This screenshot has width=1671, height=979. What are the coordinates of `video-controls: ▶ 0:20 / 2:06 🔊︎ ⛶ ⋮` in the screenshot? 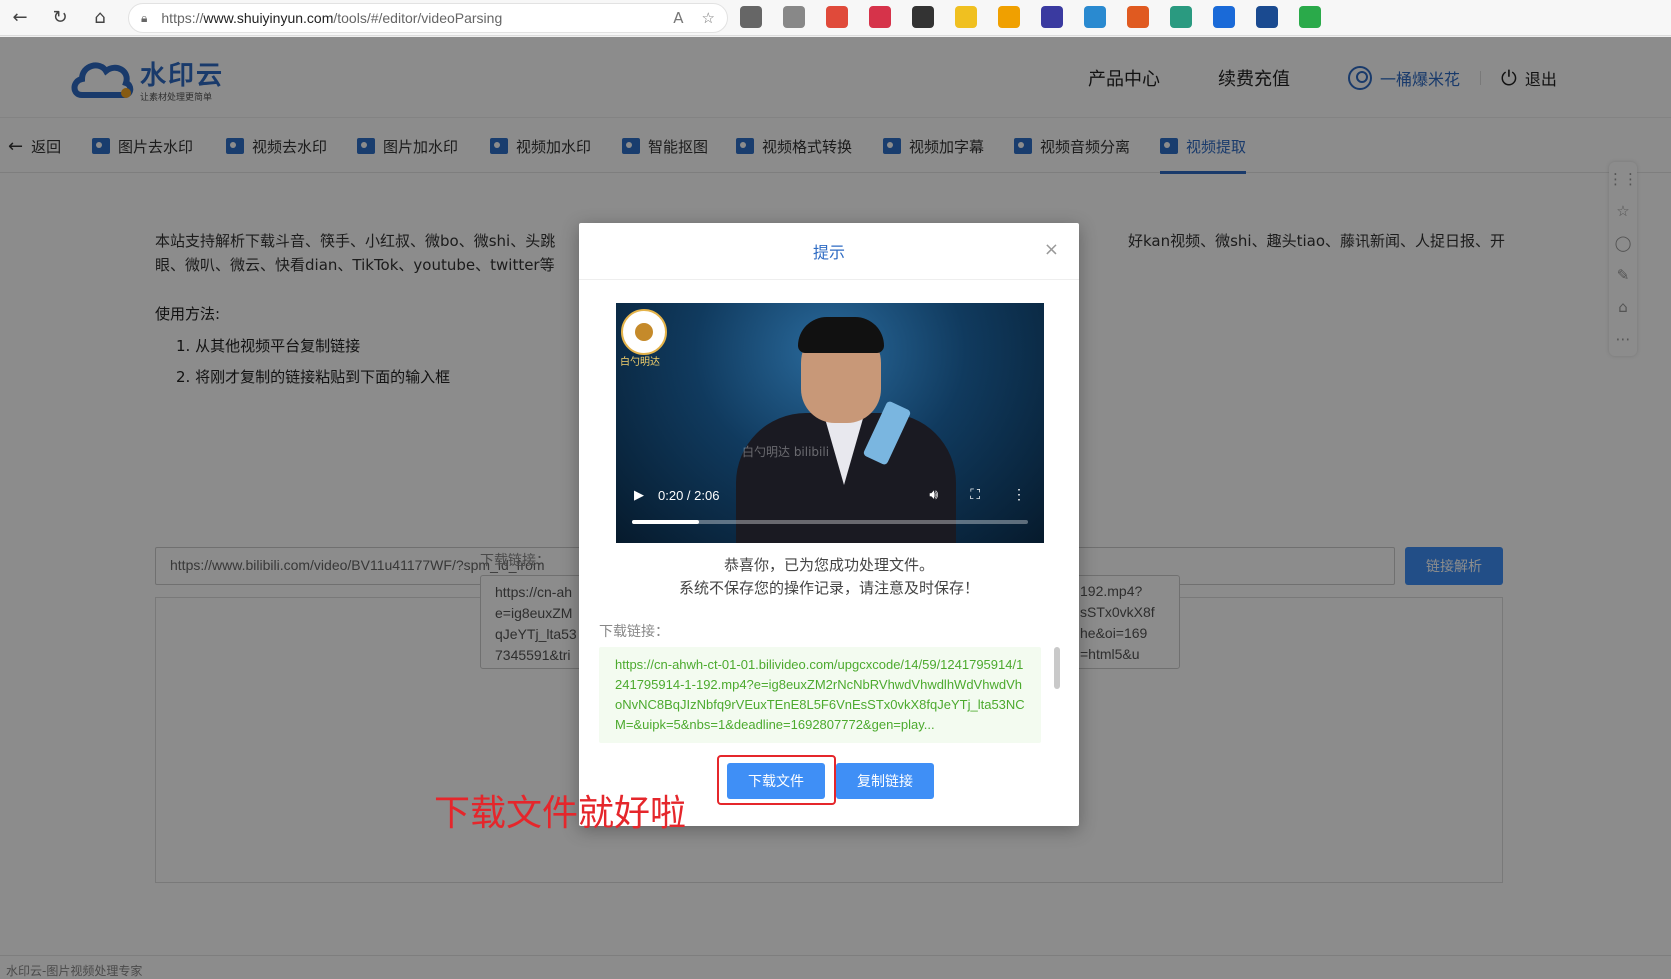 It's located at (830, 495).